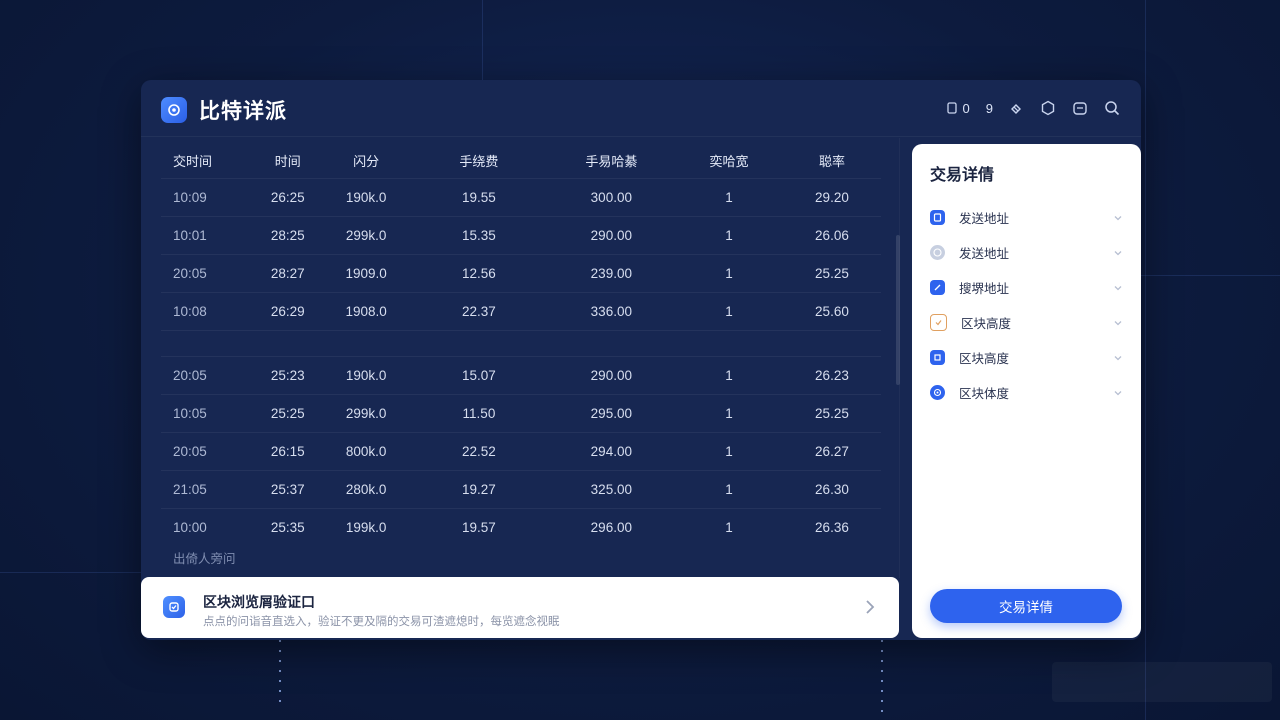 The image size is (1280, 720). What do you see at coordinates (521, 311) in the screenshot?
I see `table-row: 10:08 26:29 1908.0 22.37 336.00 1 25.60` at bounding box center [521, 311].